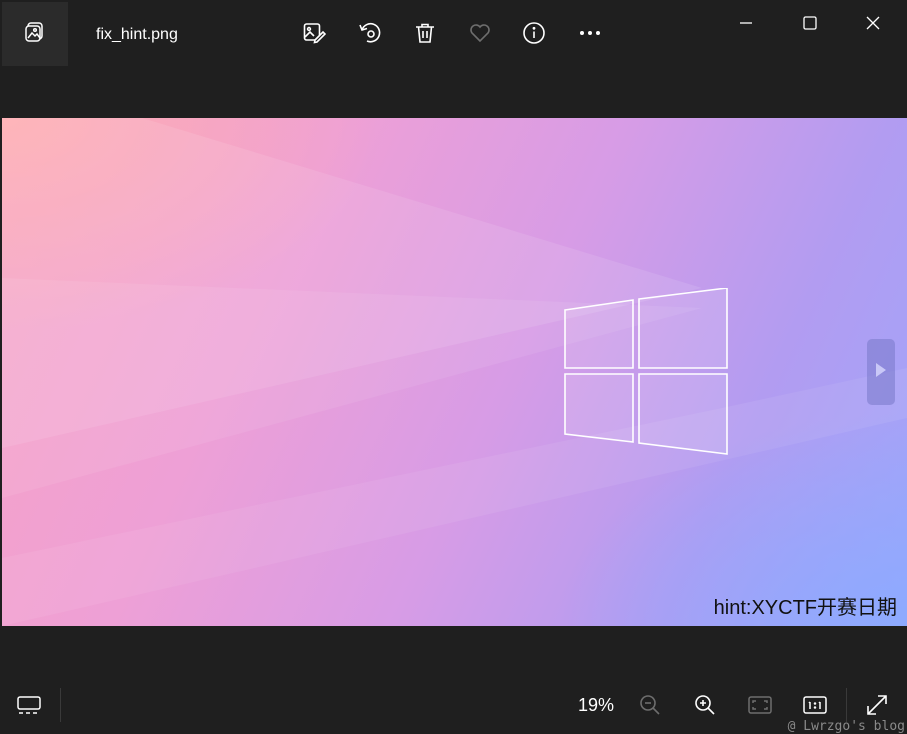  I want to click on windows-logo, so click(646, 371).